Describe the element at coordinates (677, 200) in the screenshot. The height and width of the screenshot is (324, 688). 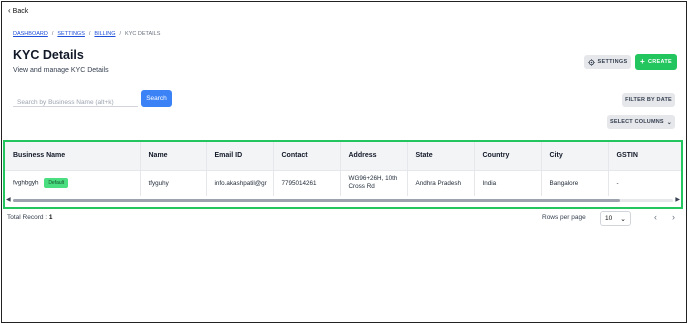
I see `scroll-right-icon: ▶` at that location.